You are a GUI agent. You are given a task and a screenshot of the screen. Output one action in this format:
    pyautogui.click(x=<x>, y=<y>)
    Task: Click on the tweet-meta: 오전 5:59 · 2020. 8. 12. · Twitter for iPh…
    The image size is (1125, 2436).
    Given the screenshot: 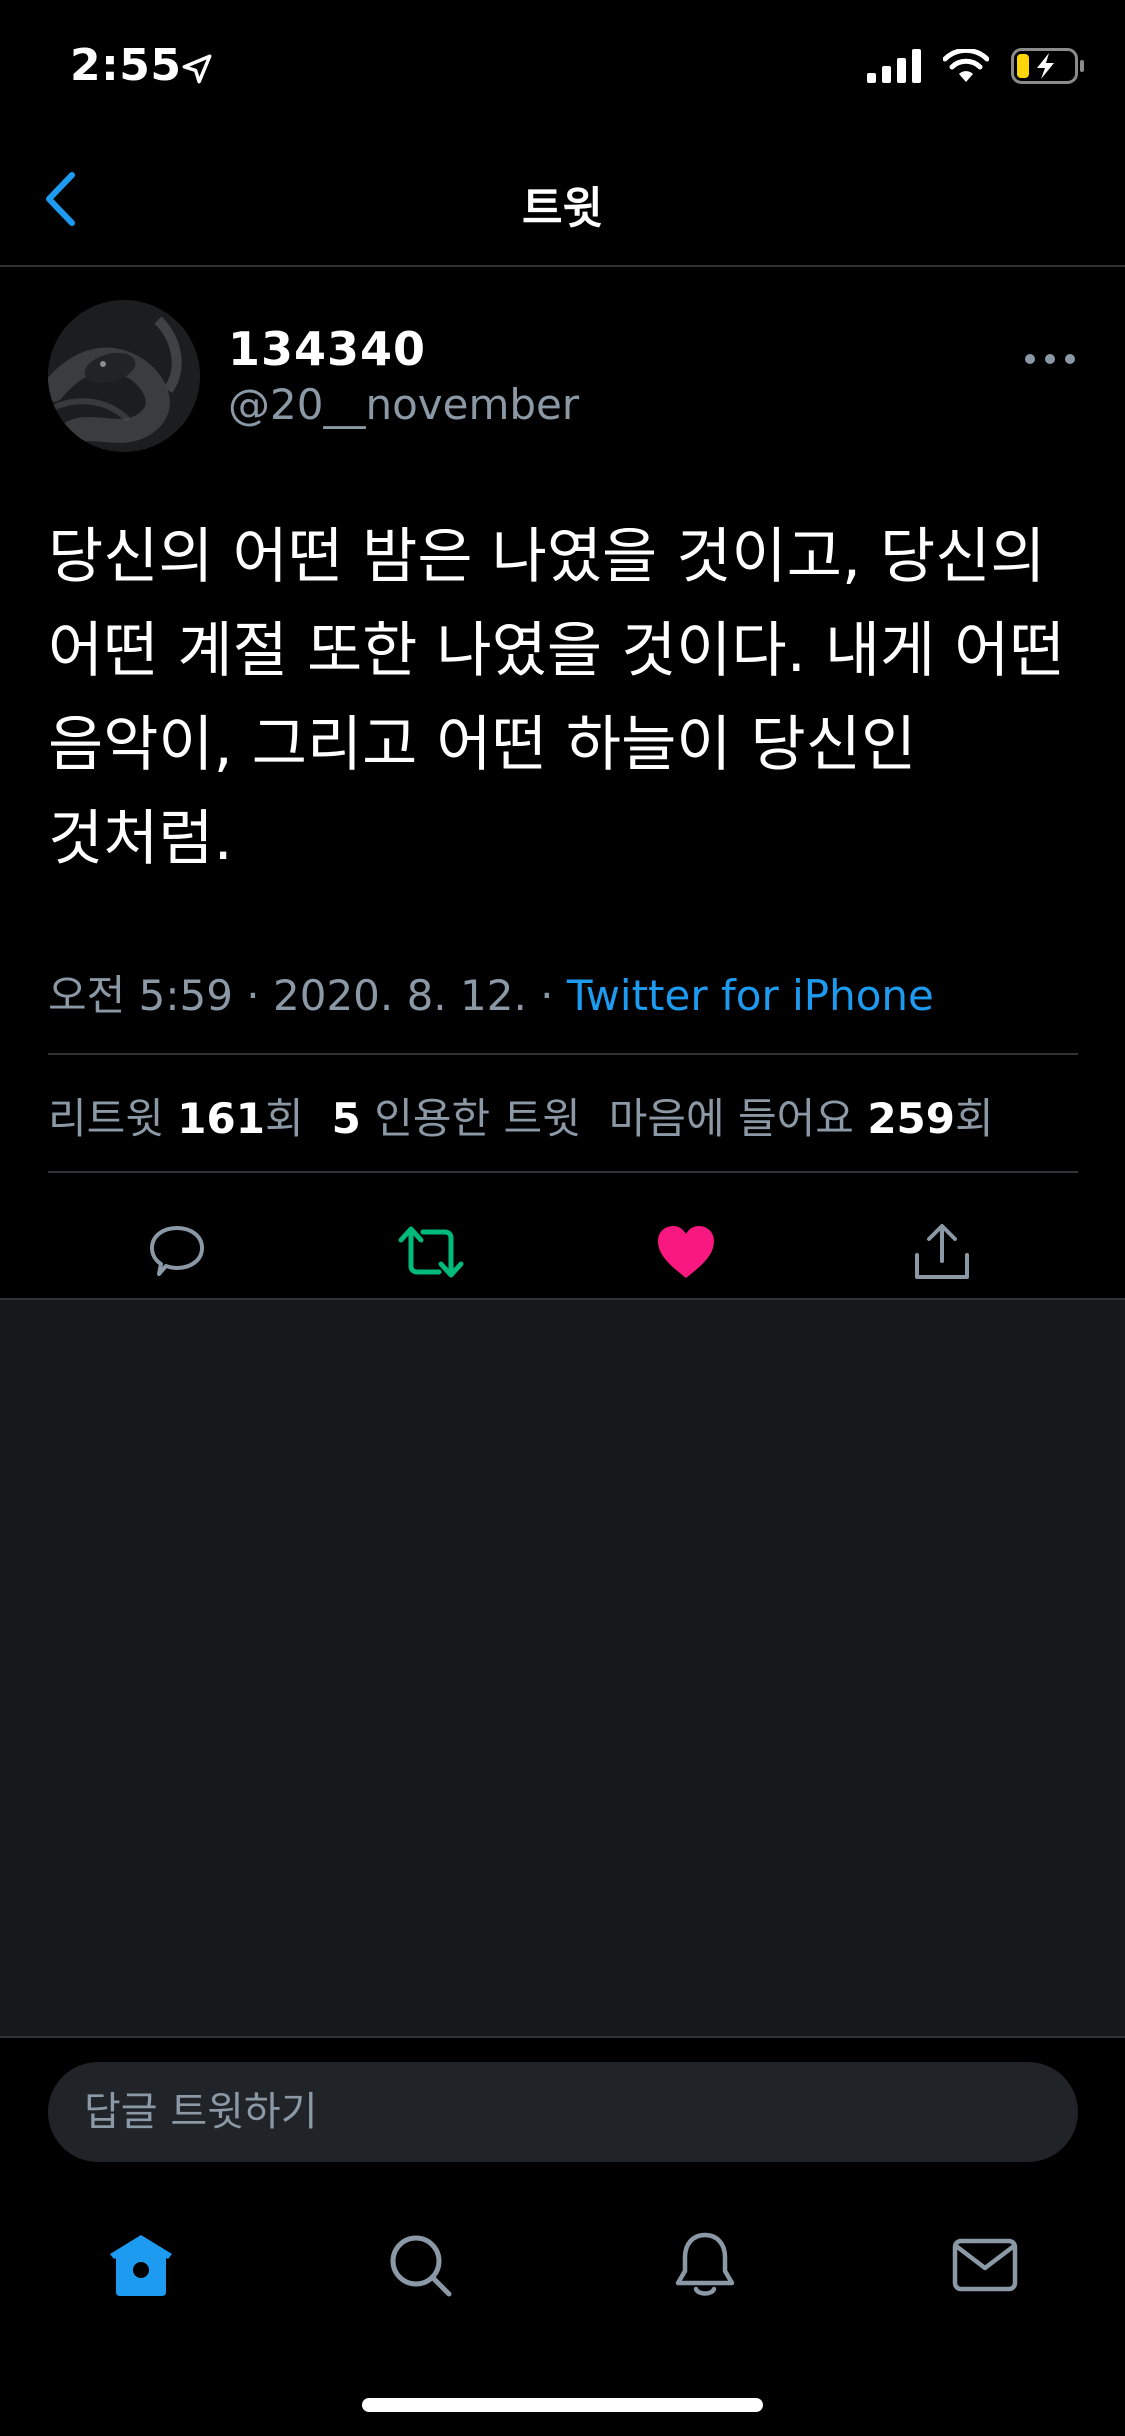 What is the action you would take?
    pyautogui.click(x=491, y=992)
    